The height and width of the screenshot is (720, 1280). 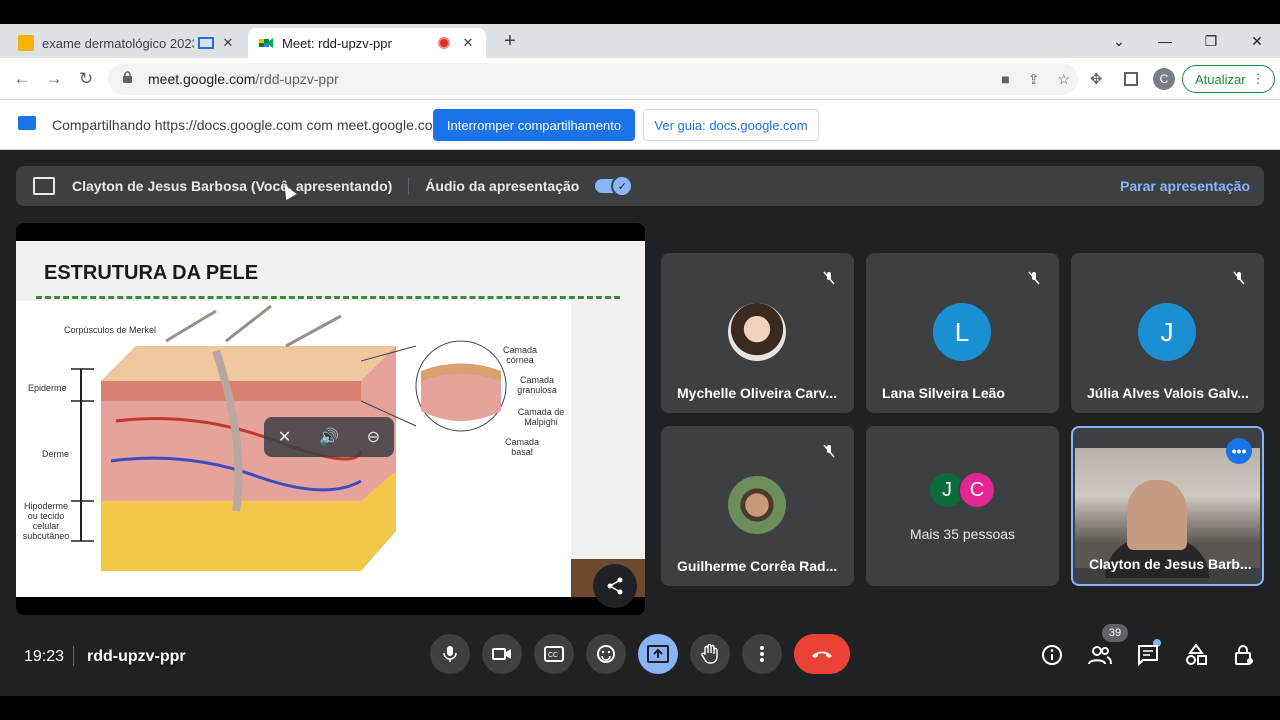 I want to click on more-options-icon: •••, so click(x=1239, y=451).